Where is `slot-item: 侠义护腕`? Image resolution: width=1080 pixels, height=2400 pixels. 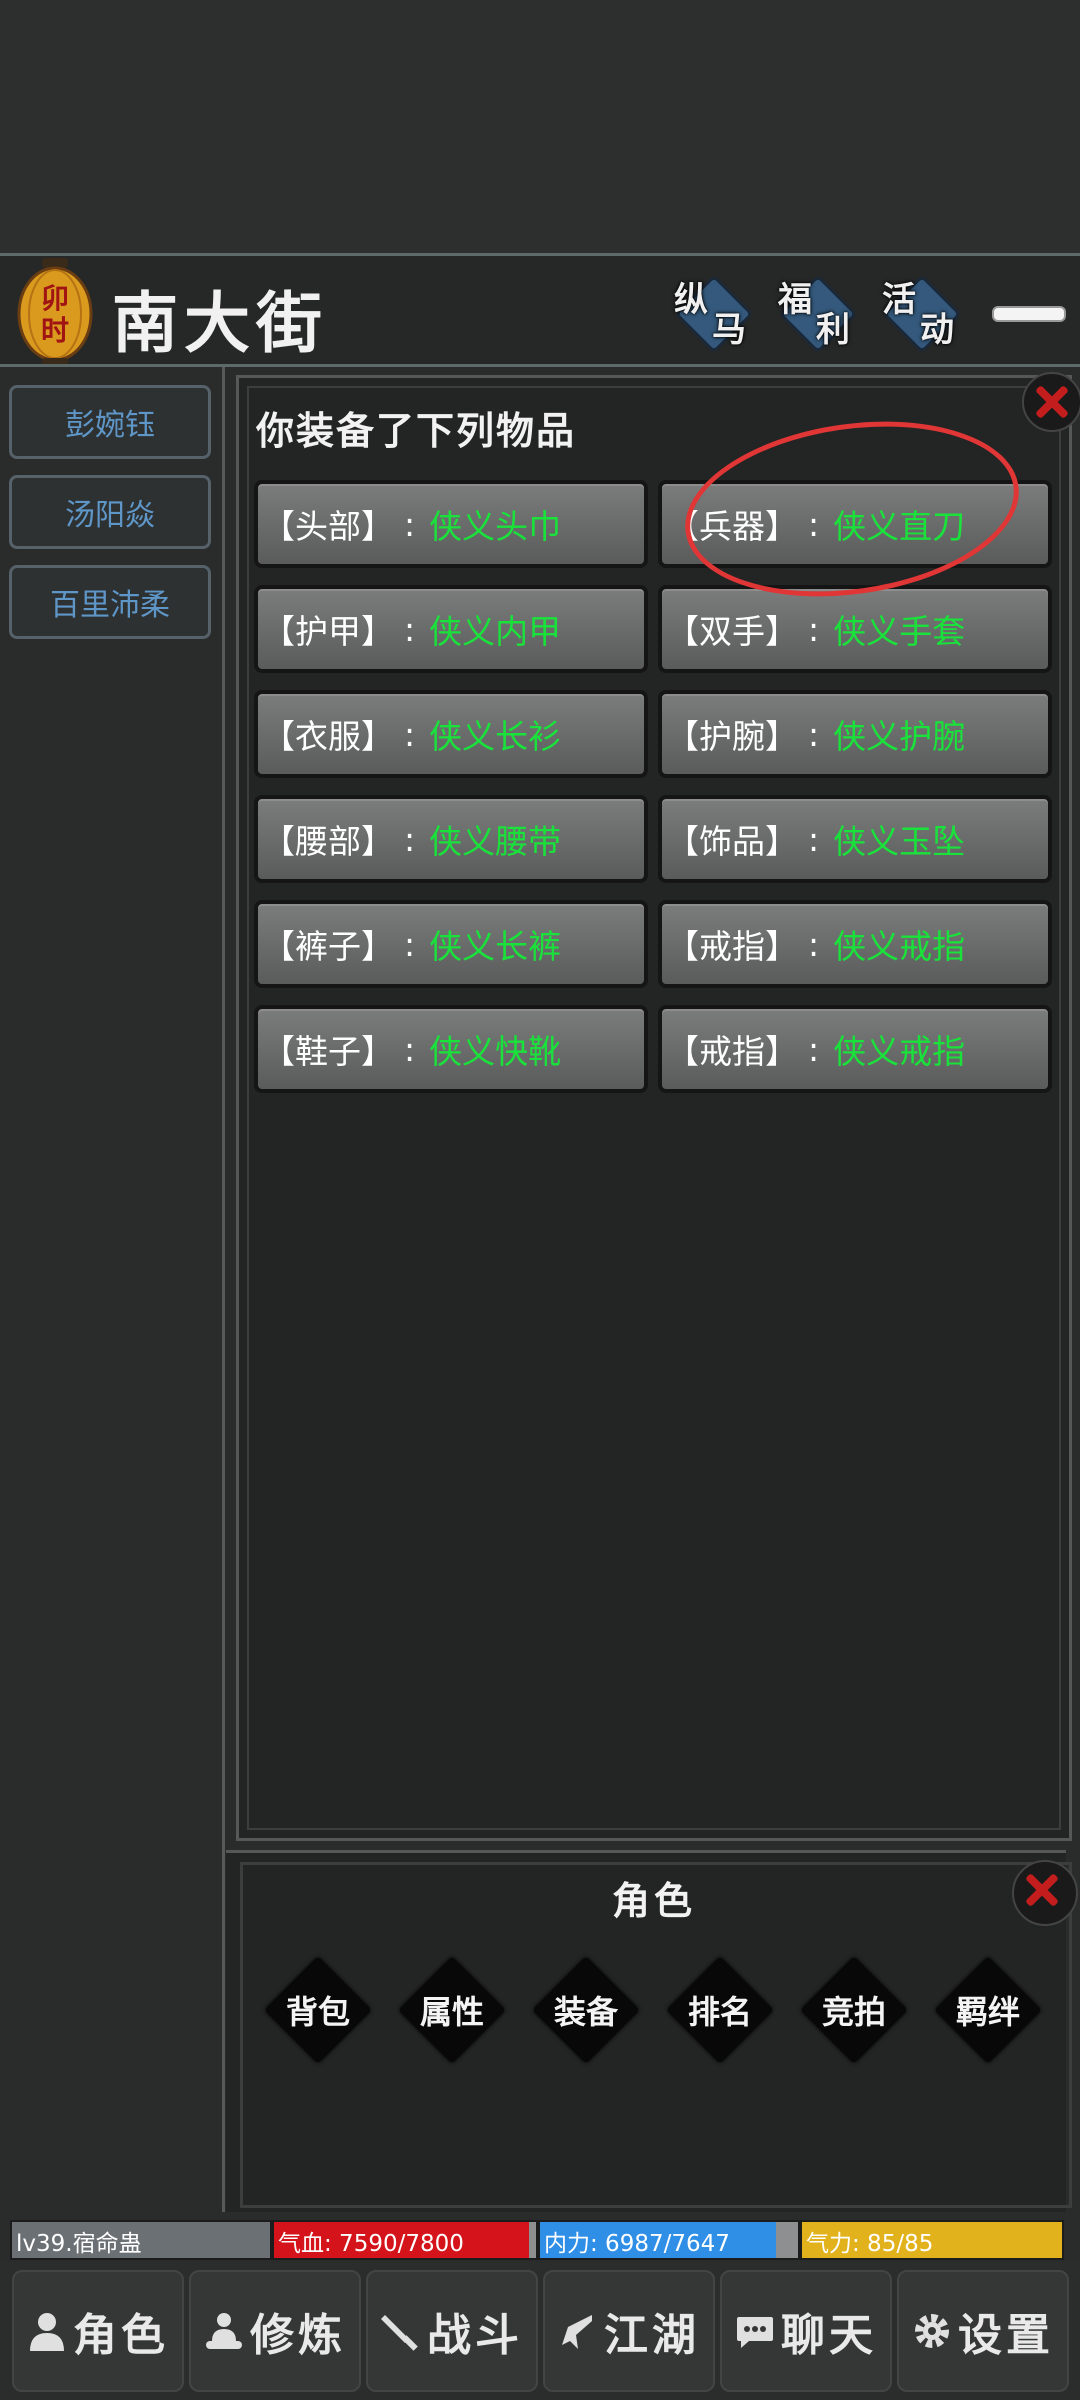 slot-item: 侠义护腕 is located at coordinates (899, 736).